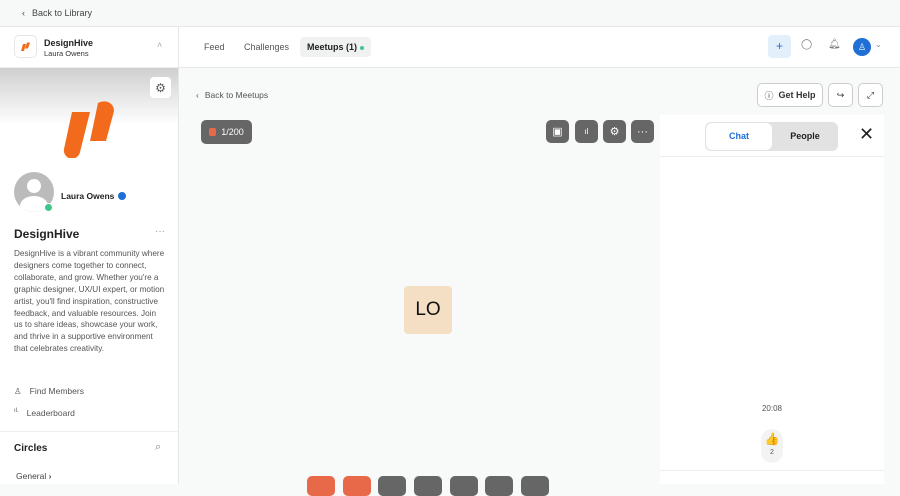  I want to click on chevron-up-icon: ˄, so click(160, 45).